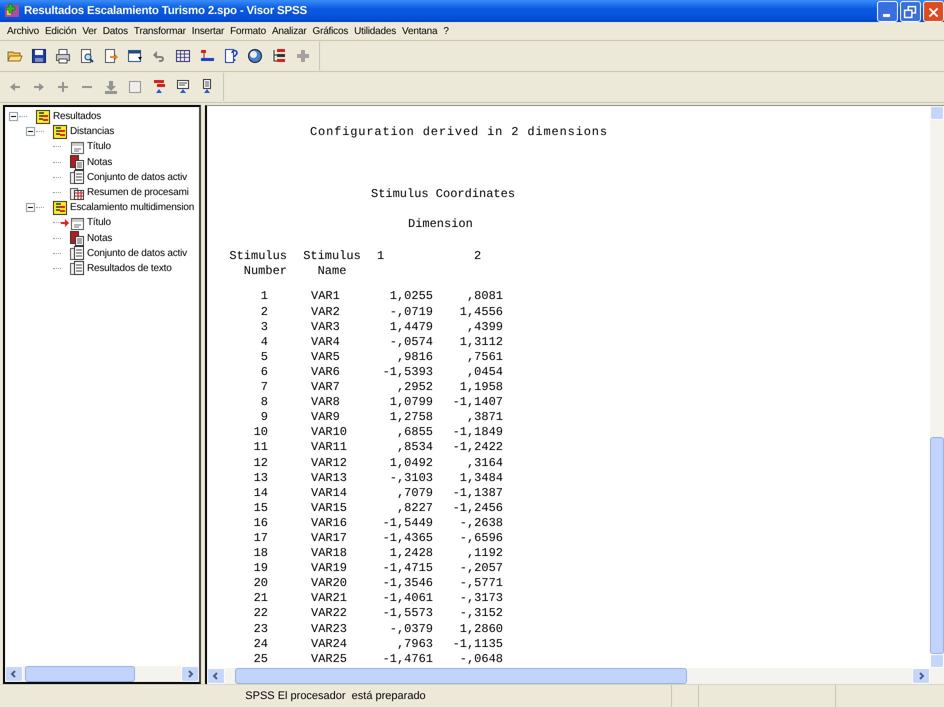 The width and height of the screenshot is (944, 707). Describe the element at coordinates (937, 387) in the screenshot. I see `vertical-scrollbar` at that location.